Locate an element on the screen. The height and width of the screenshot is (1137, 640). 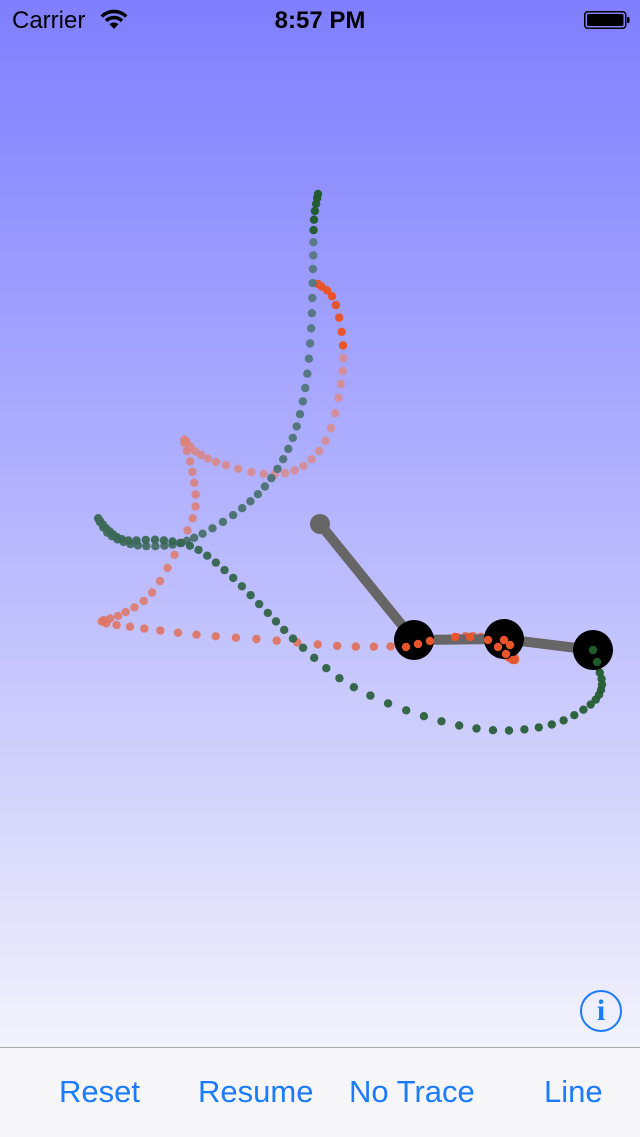
resume-button: Resume is located at coordinates (255, 1092).